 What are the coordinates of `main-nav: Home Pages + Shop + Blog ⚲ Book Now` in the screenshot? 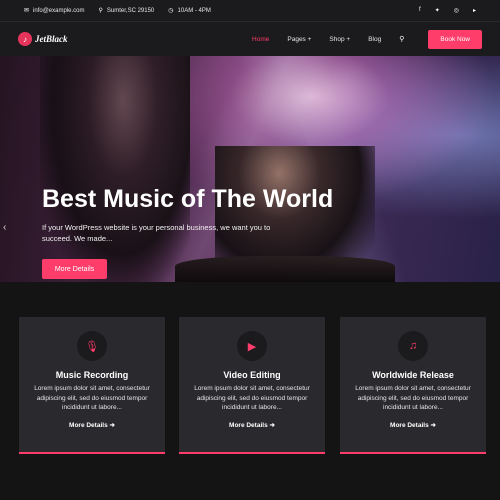 It's located at (367, 39).